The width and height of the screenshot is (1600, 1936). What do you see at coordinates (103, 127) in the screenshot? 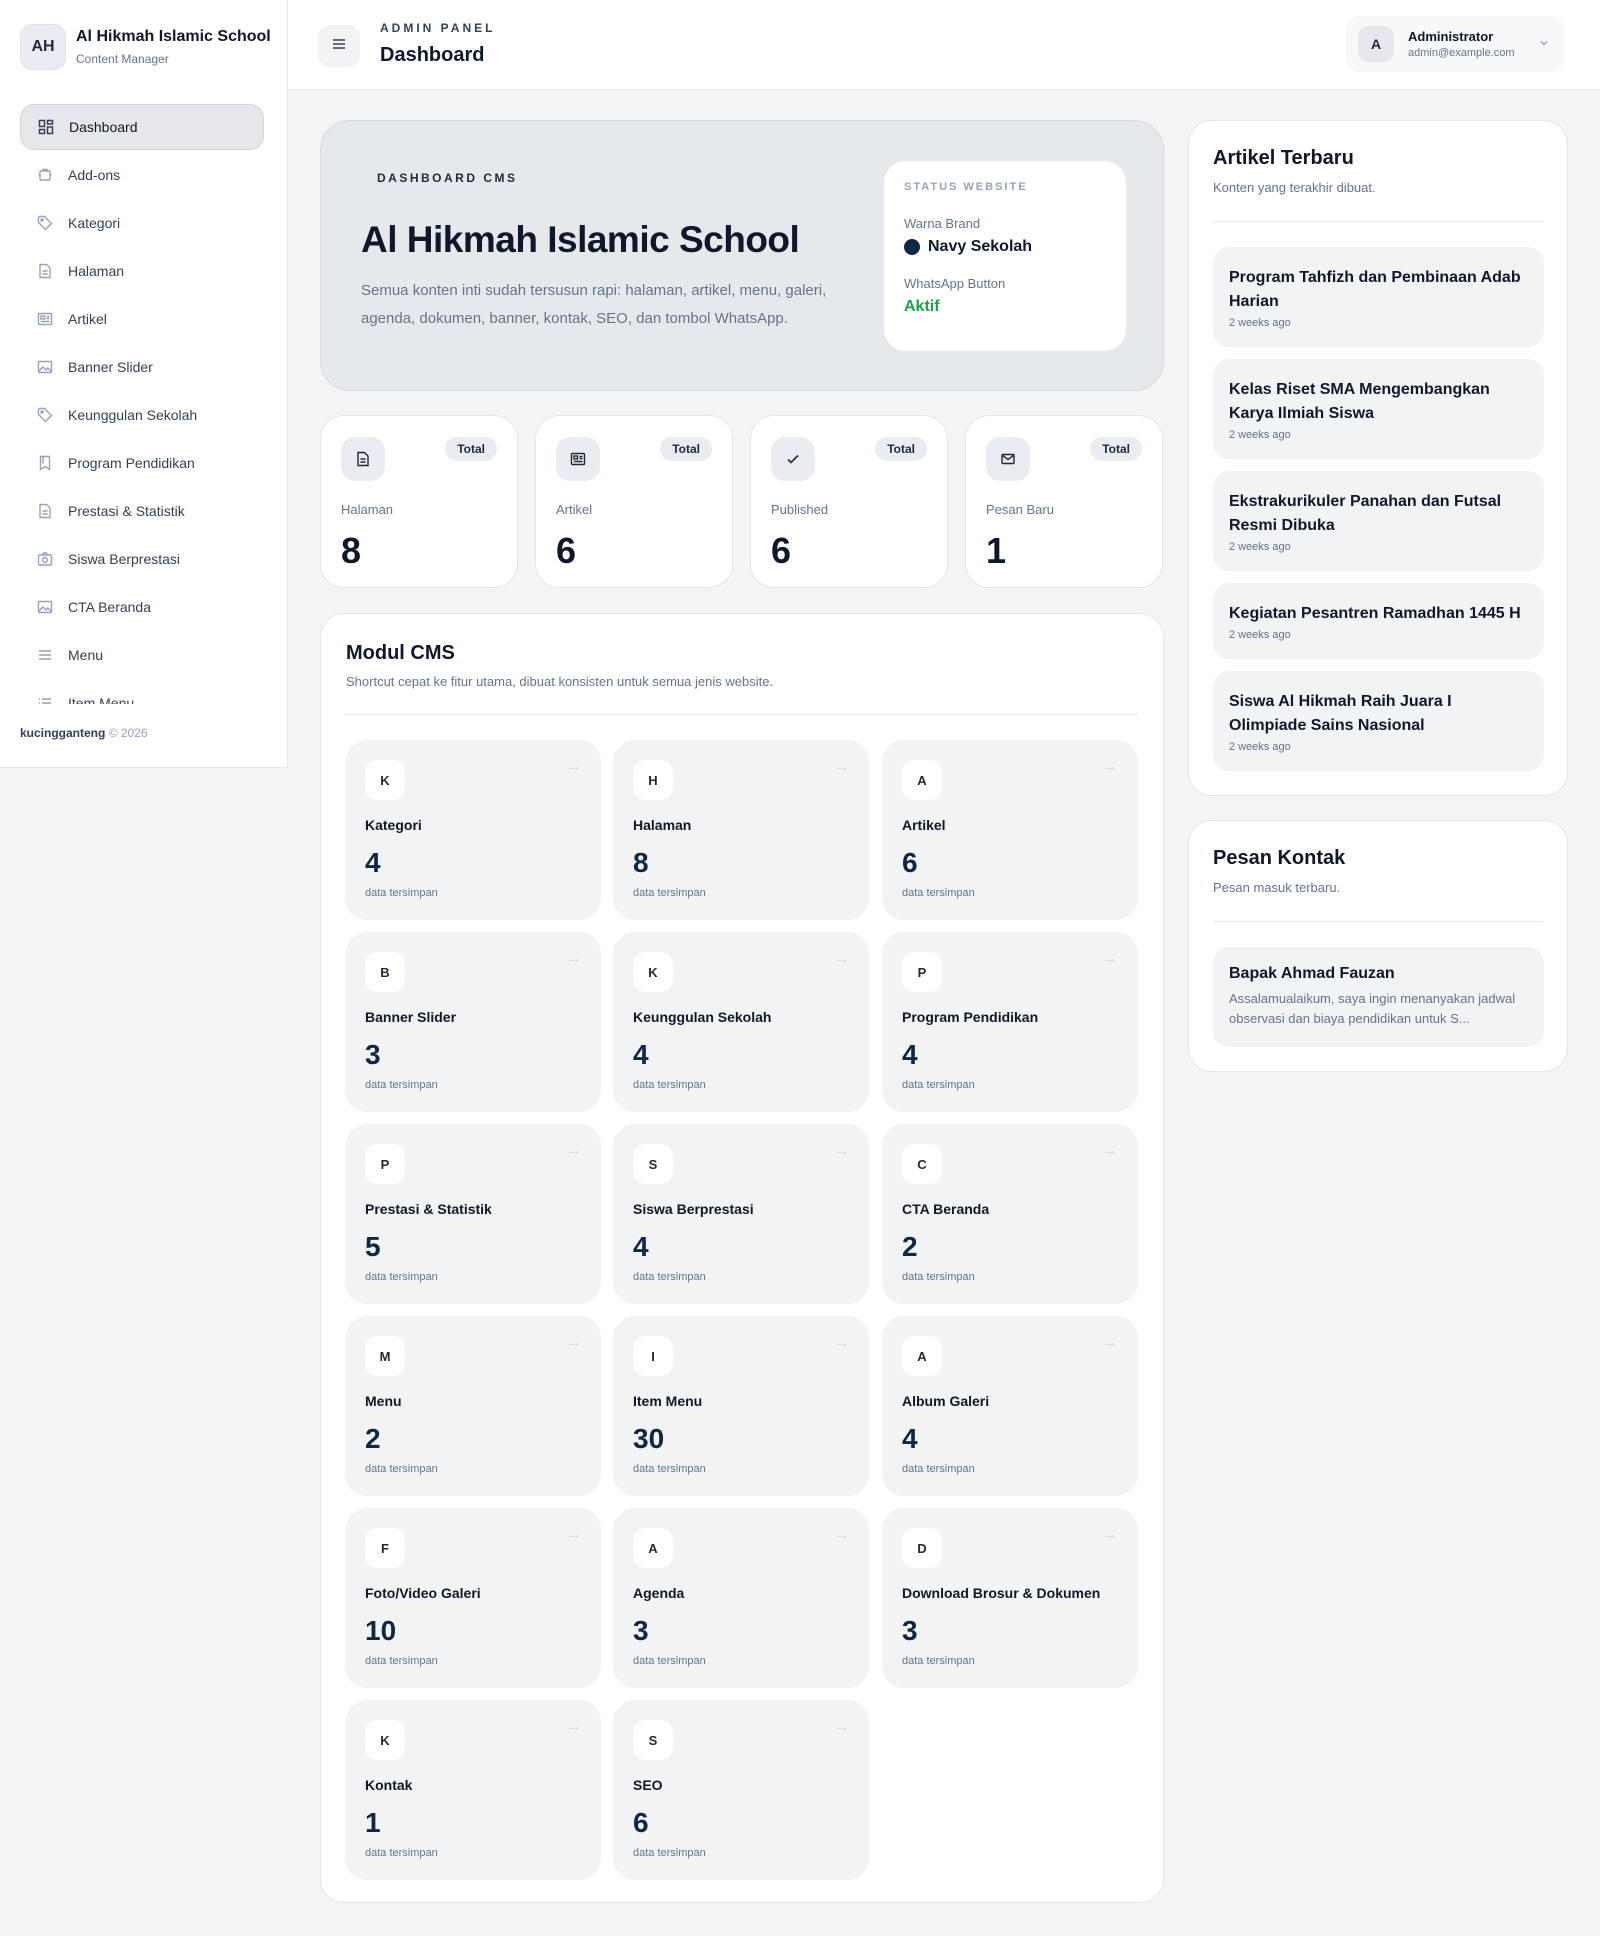
I see `sidebar-item-label: Dashboard` at bounding box center [103, 127].